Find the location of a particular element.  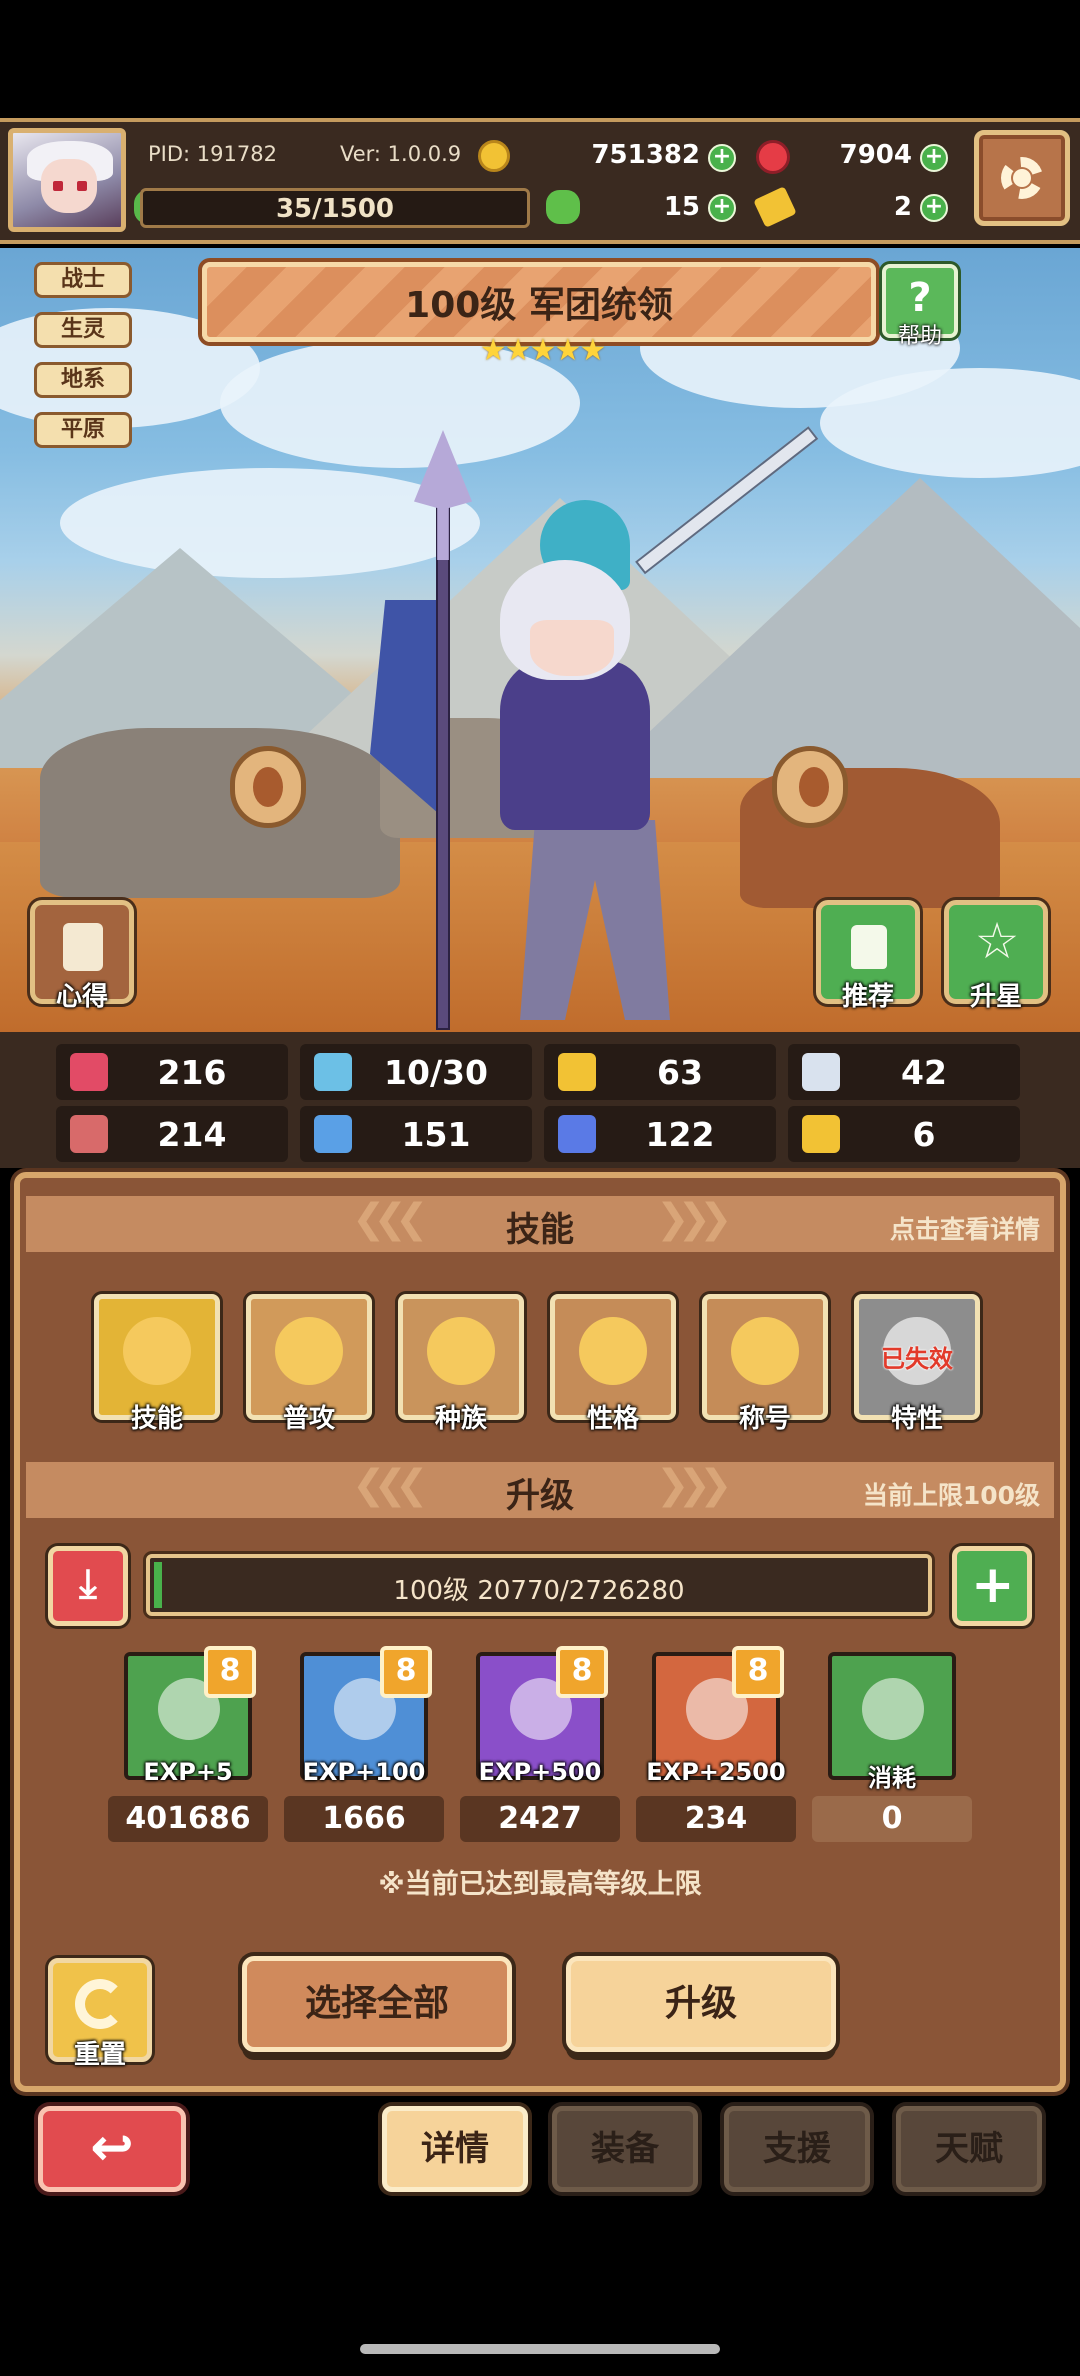

add-gold-button: + is located at coordinates (722, 158).